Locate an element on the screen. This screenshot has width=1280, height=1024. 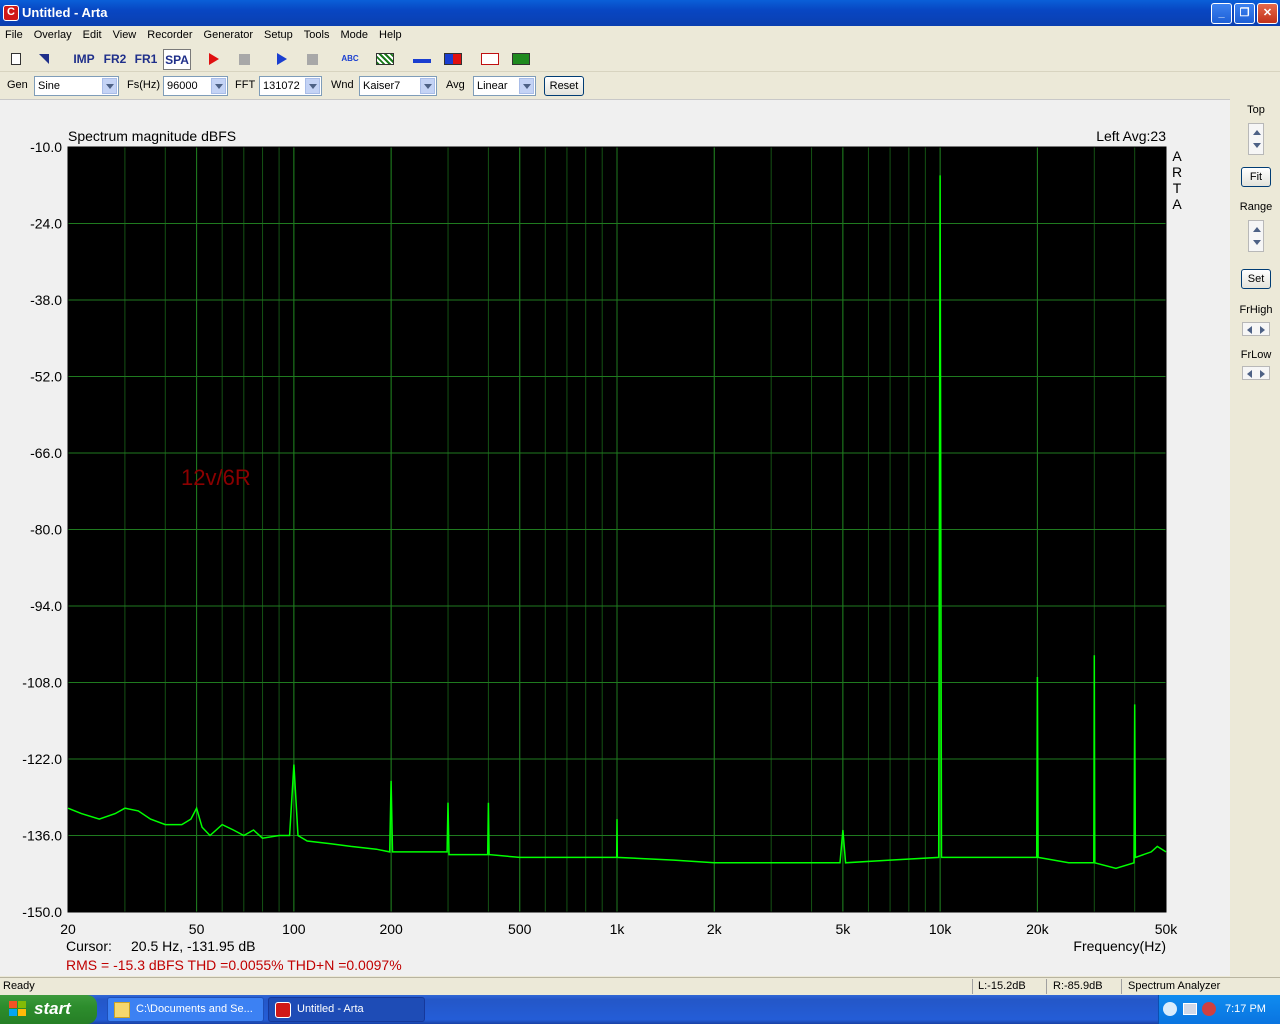
menu-generator: Generator is located at coordinates (229, 33).